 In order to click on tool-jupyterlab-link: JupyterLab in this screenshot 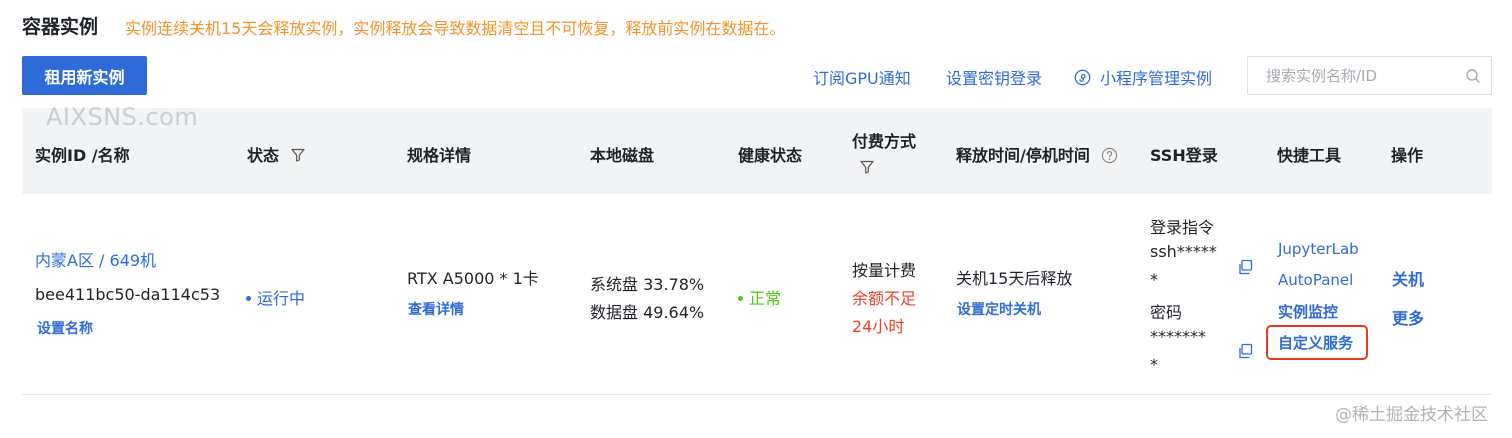, I will do `click(1318, 249)`.